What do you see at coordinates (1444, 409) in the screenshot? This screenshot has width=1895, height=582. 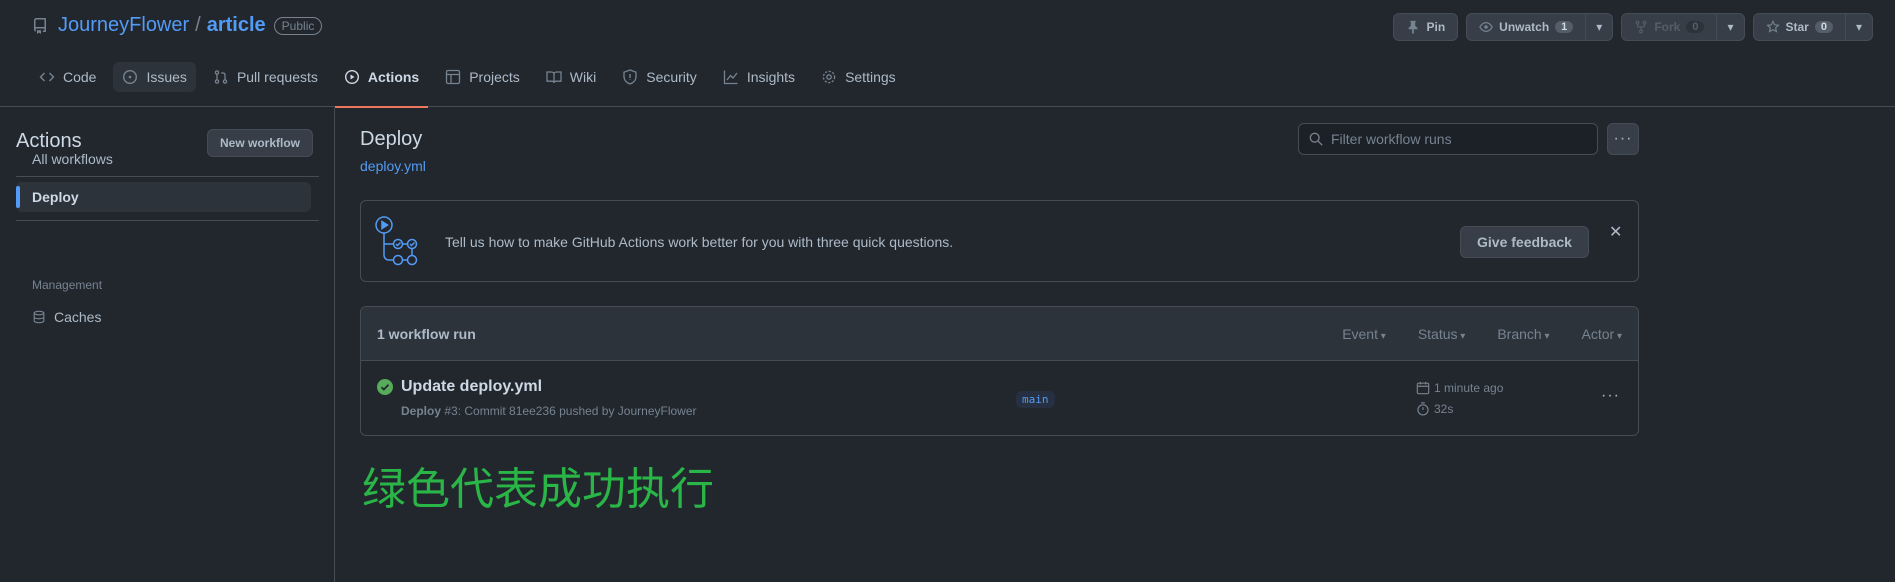 I see `run-duration-text: 32s` at bounding box center [1444, 409].